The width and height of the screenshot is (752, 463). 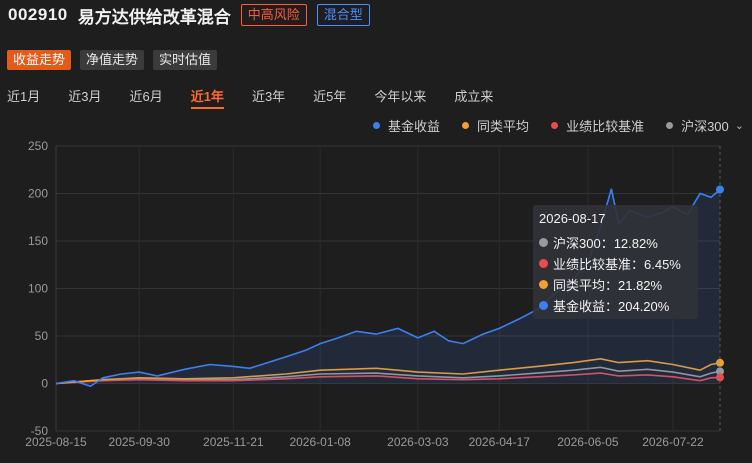 I want to click on fund-name: 易方达供给改革混合, so click(x=154, y=17).